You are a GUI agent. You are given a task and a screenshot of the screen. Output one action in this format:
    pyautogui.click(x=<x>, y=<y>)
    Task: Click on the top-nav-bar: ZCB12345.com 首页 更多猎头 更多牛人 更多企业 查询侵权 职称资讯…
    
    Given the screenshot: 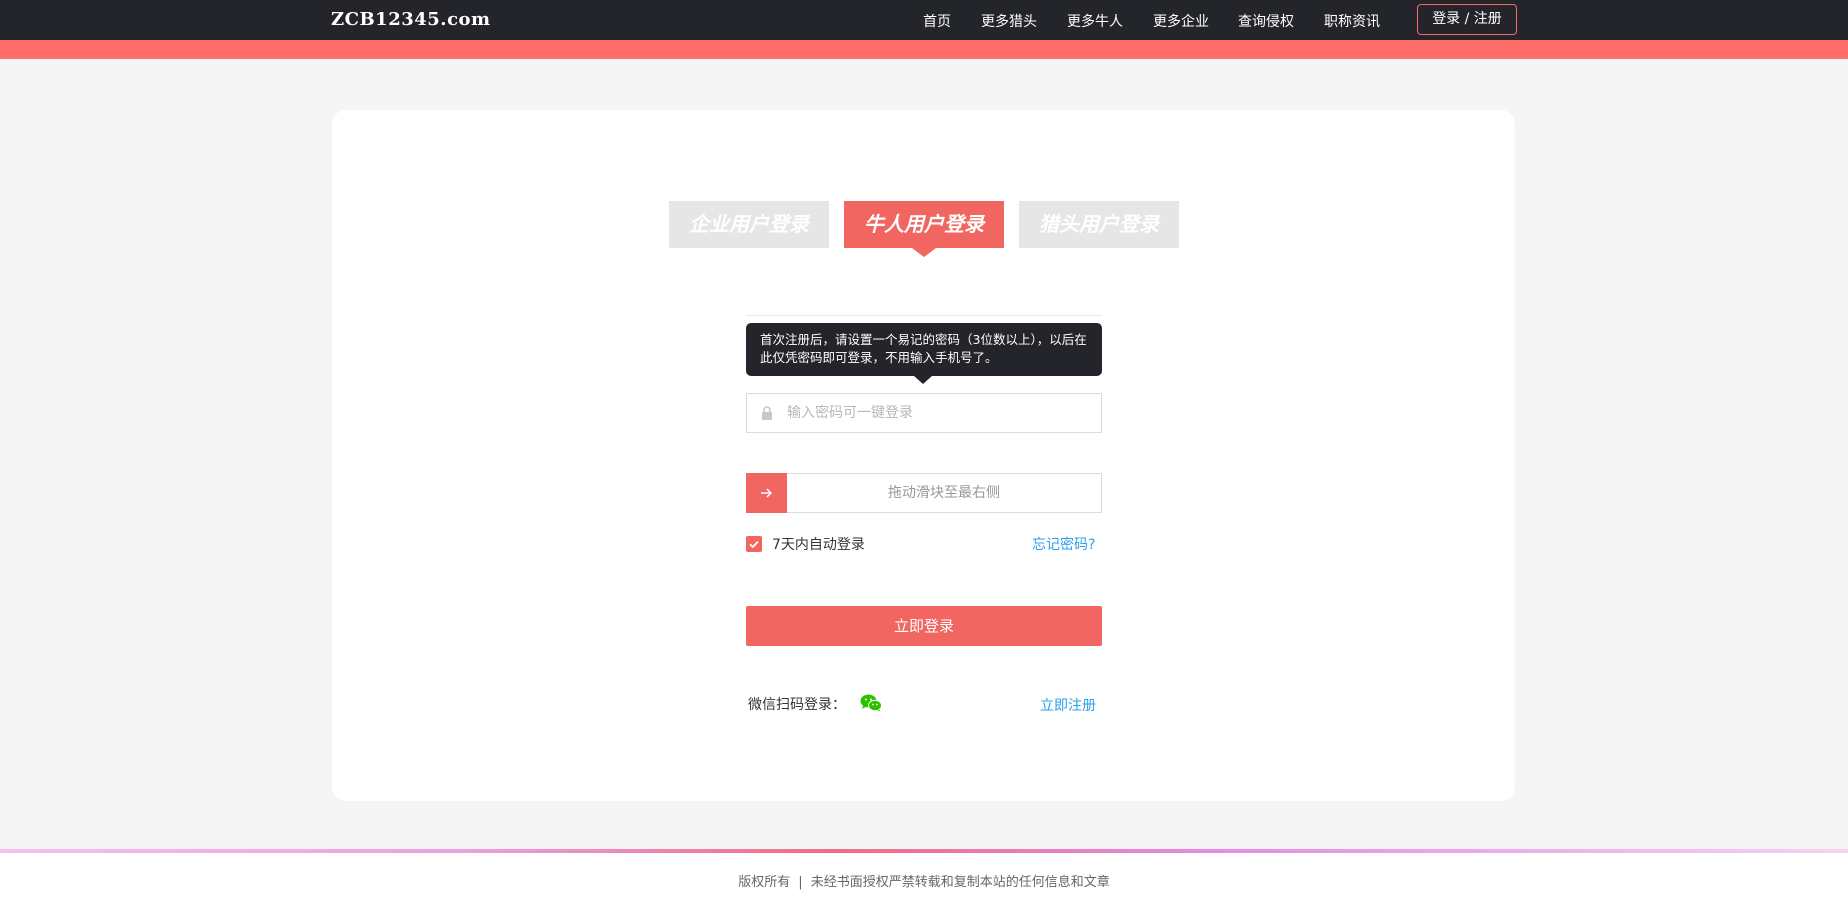 What is the action you would take?
    pyautogui.click(x=924, y=20)
    